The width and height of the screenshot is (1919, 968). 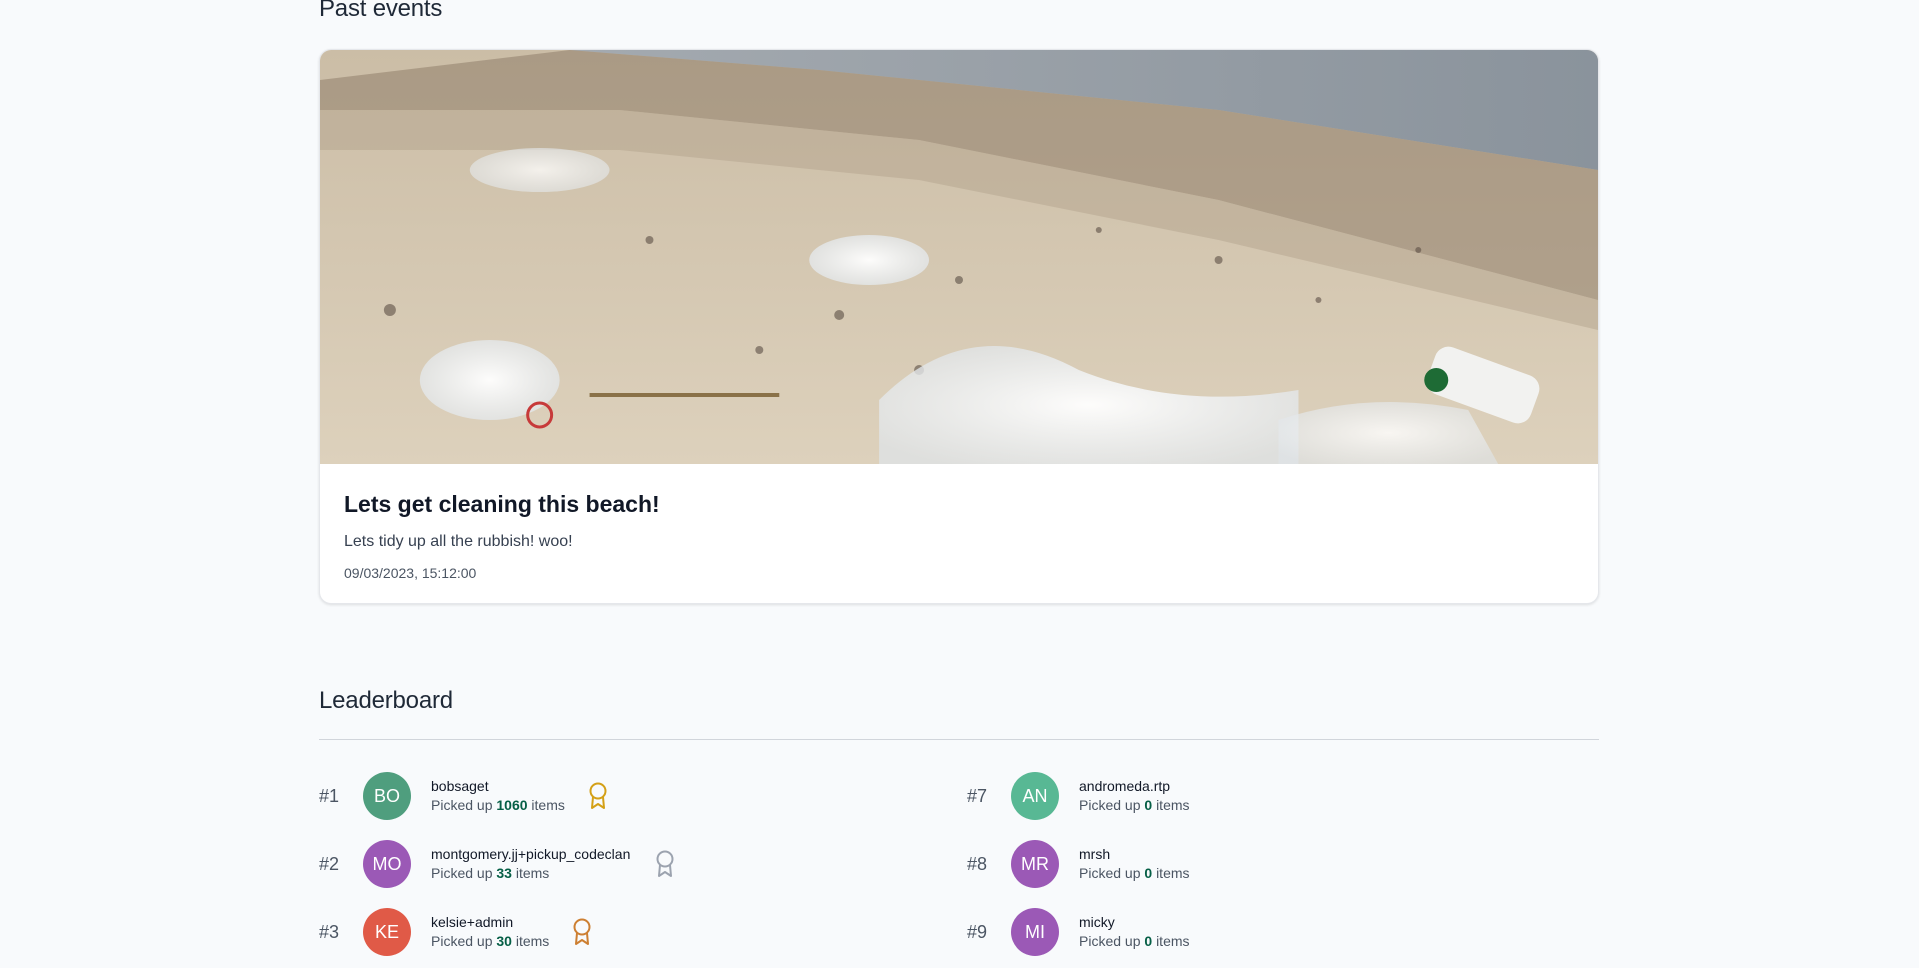 I want to click on leaderboard-info: micky Picked up 0 items, so click(x=1134, y=932).